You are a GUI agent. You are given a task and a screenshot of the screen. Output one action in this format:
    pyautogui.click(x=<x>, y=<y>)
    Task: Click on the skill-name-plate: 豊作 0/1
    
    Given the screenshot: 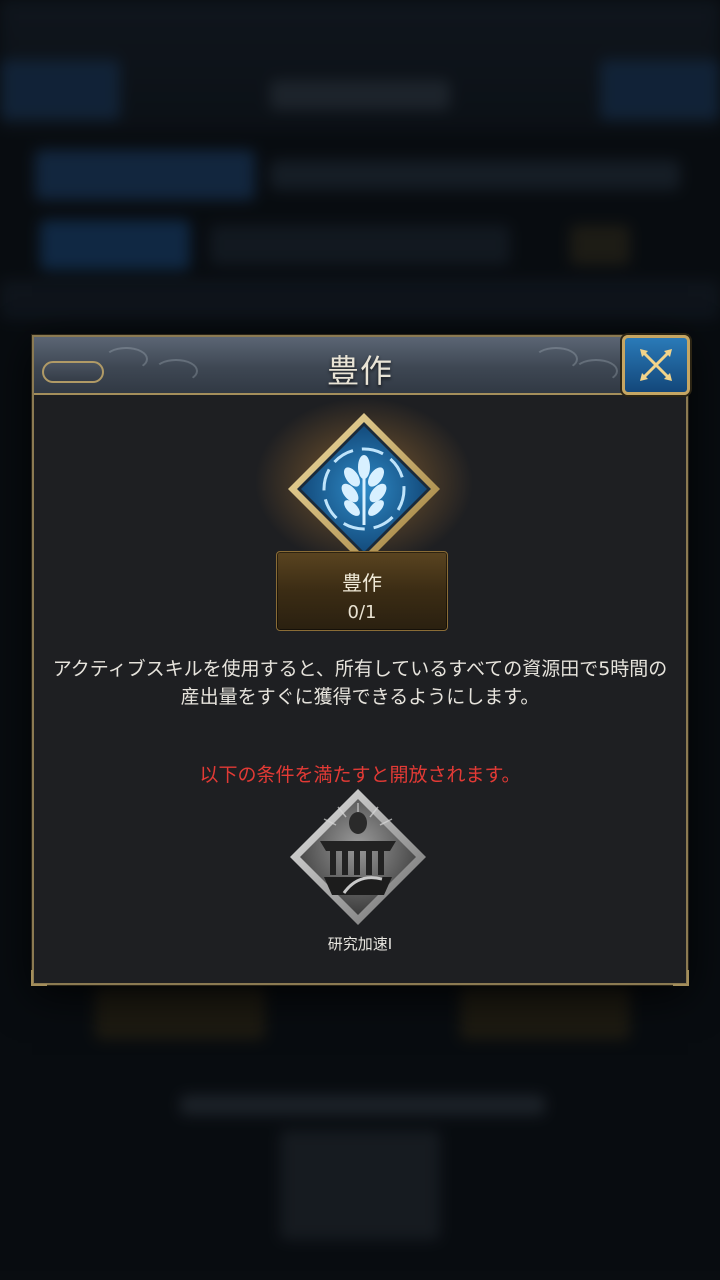 What is the action you would take?
    pyautogui.click(x=362, y=591)
    